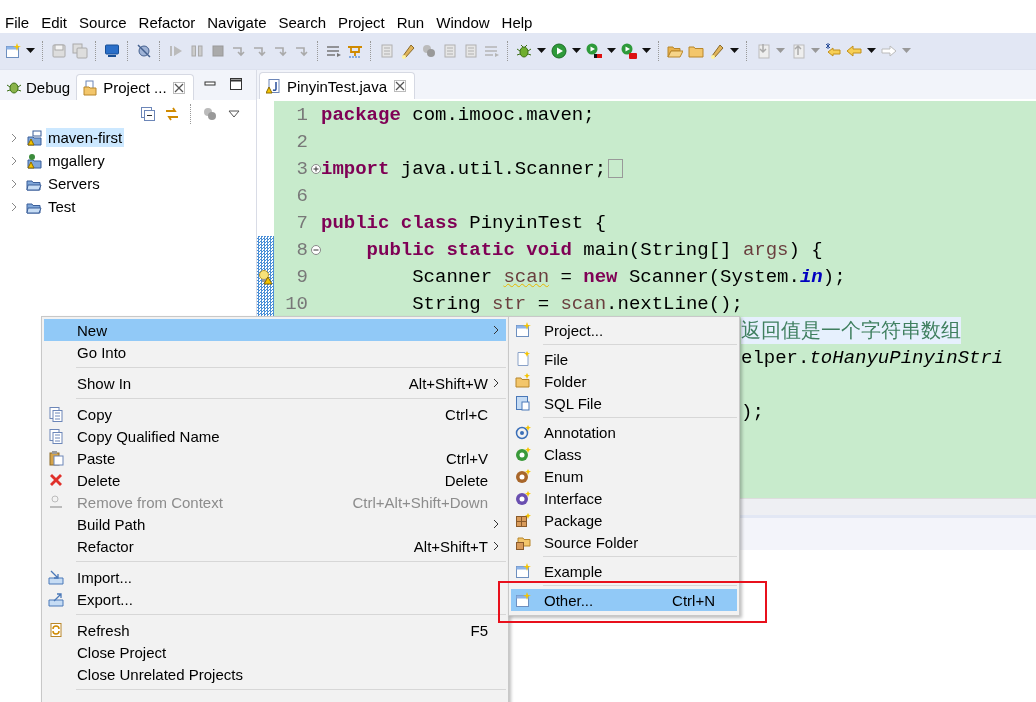 This screenshot has width=1036, height=702. I want to click on sql-file-icon, so click(523, 403).